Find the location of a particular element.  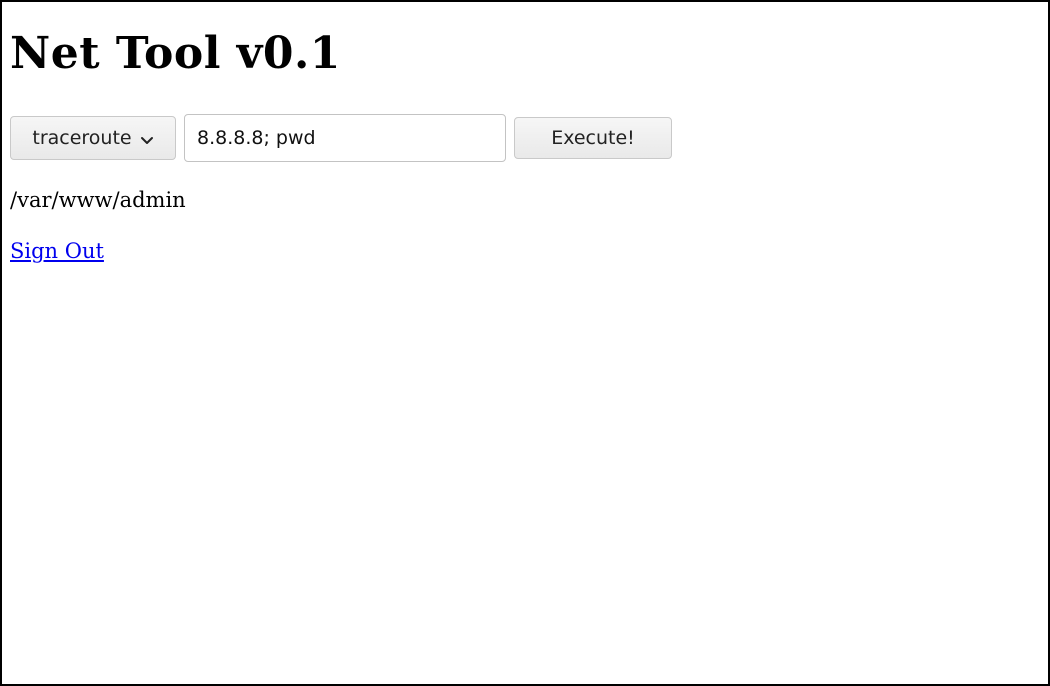

page-title: Net Tool v0.1 is located at coordinates (175, 53).